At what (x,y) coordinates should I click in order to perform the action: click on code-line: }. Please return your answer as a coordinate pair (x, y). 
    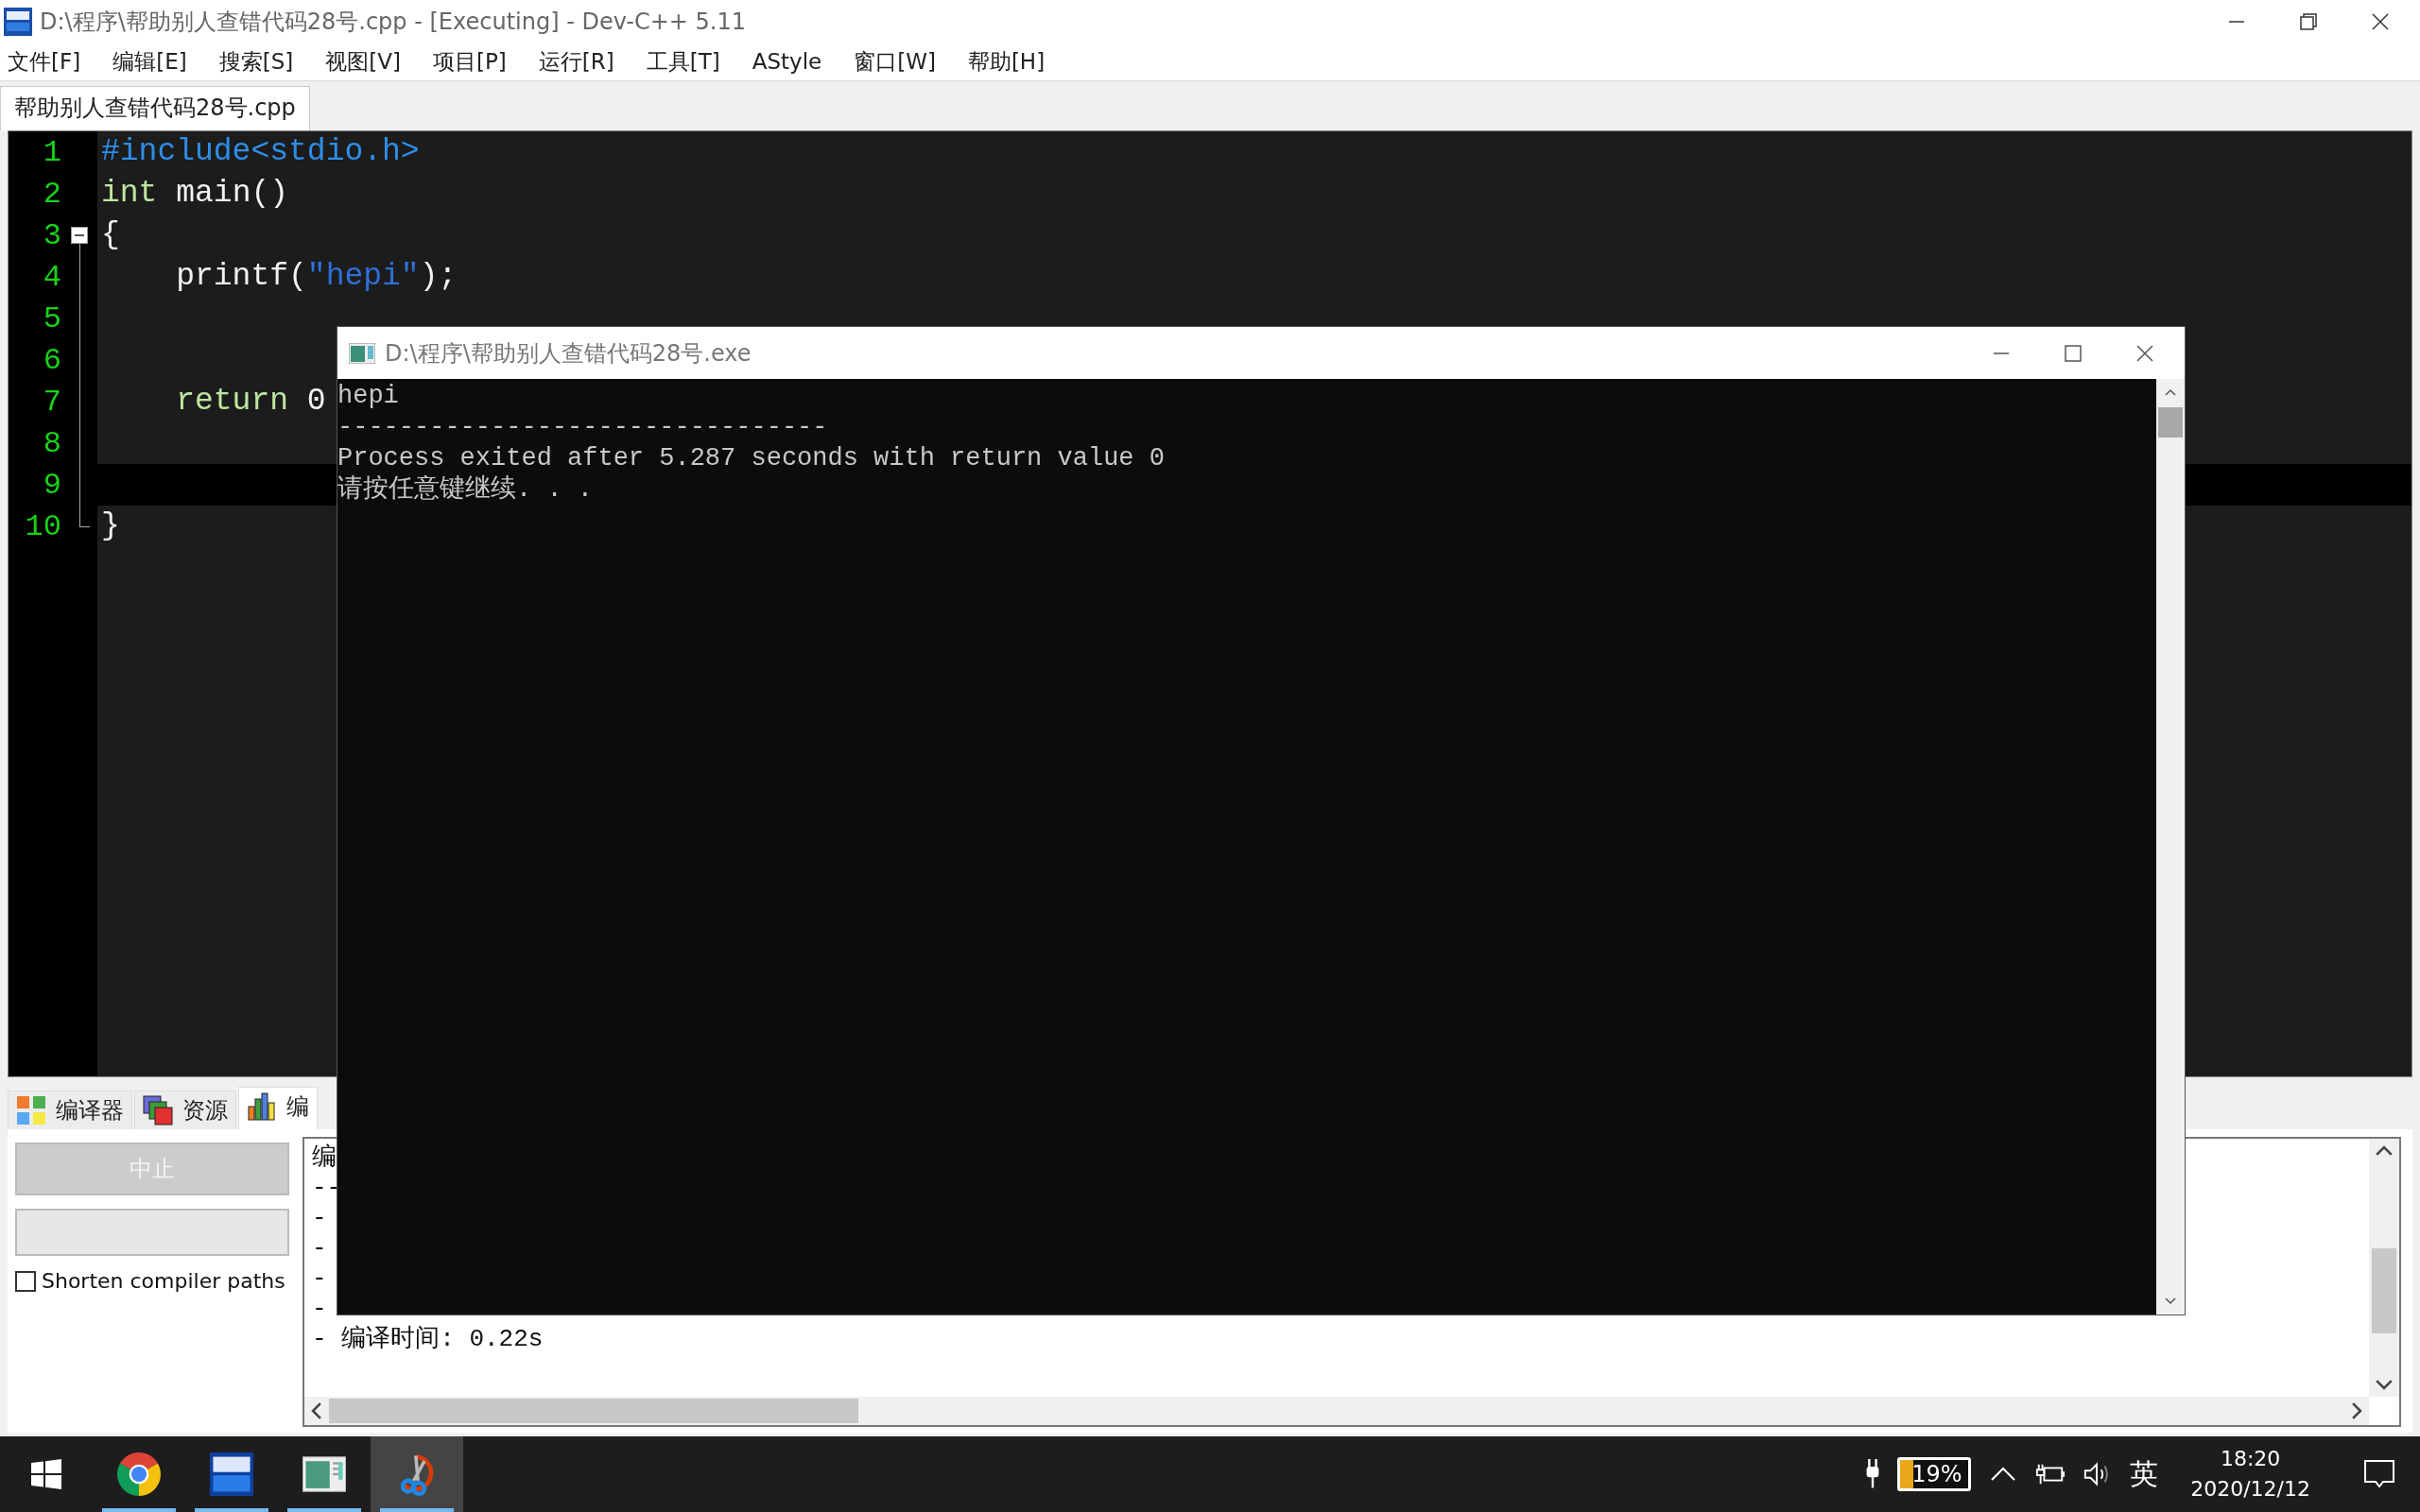
    Looking at the image, I should click on (111, 526).